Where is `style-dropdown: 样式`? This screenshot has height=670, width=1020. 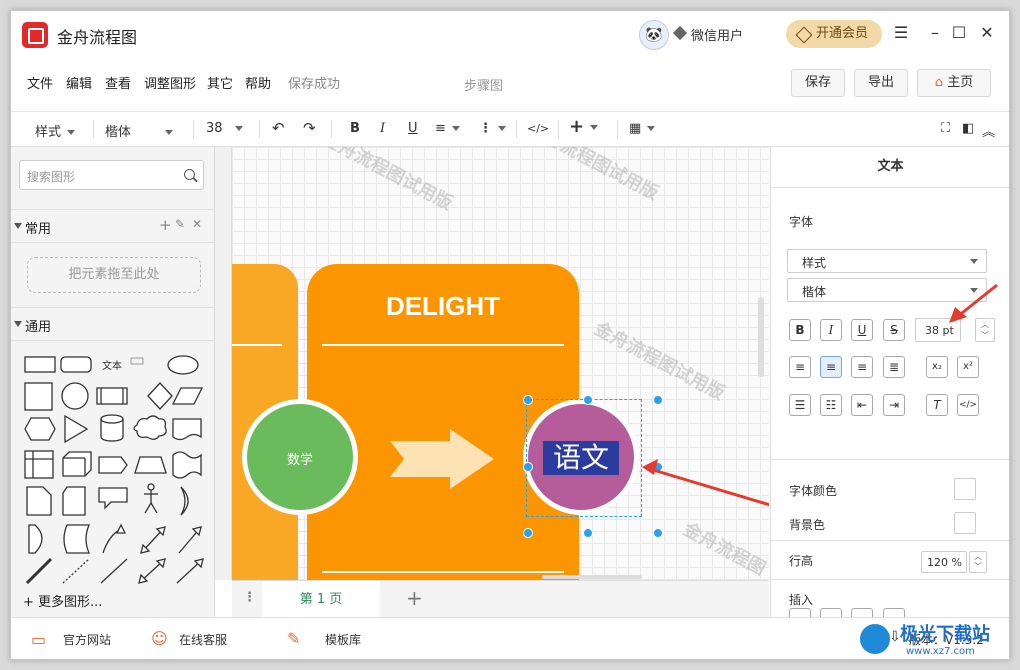 style-dropdown: 样式 is located at coordinates (55, 130).